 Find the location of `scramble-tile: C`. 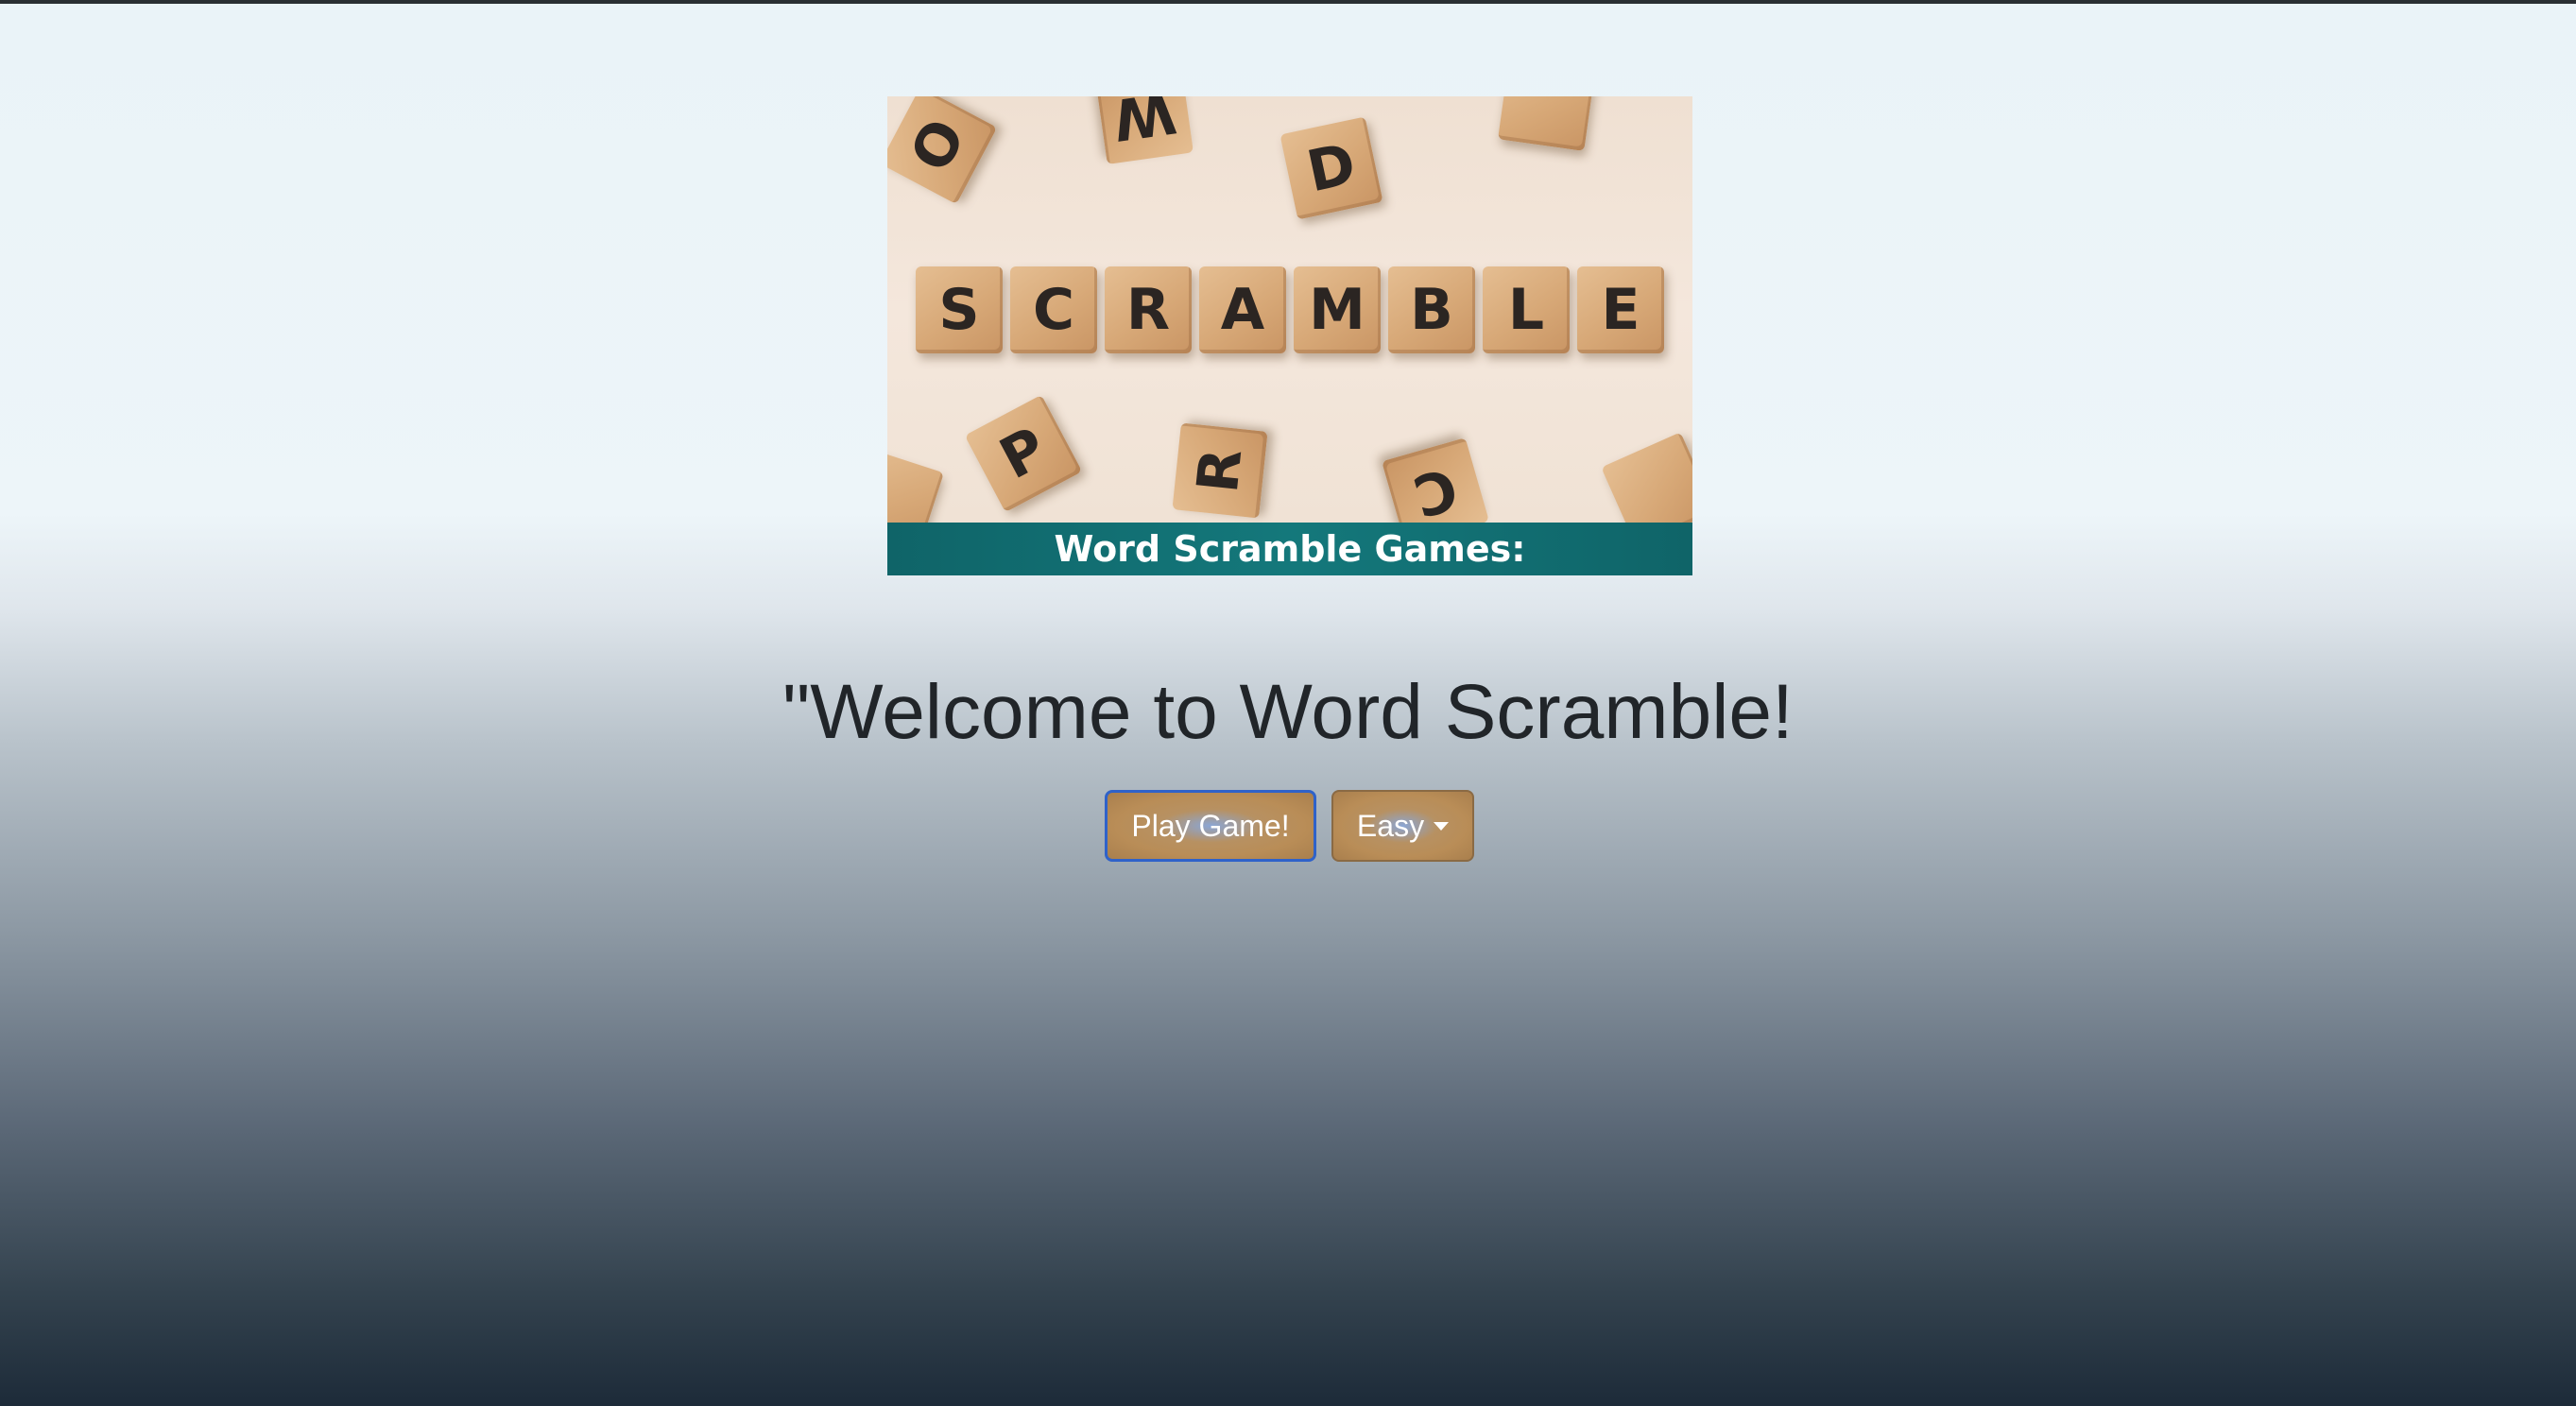

scramble-tile: C is located at coordinates (1053, 309).